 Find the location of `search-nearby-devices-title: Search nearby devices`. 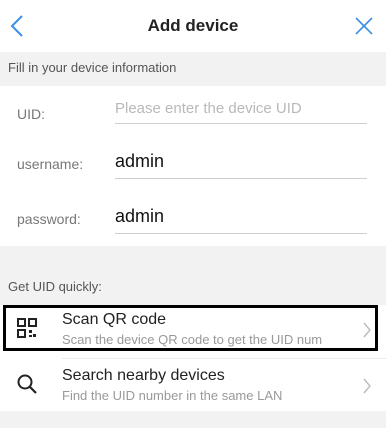

search-nearby-devices-title: Search nearby devices is located at coordinates (143, 375).